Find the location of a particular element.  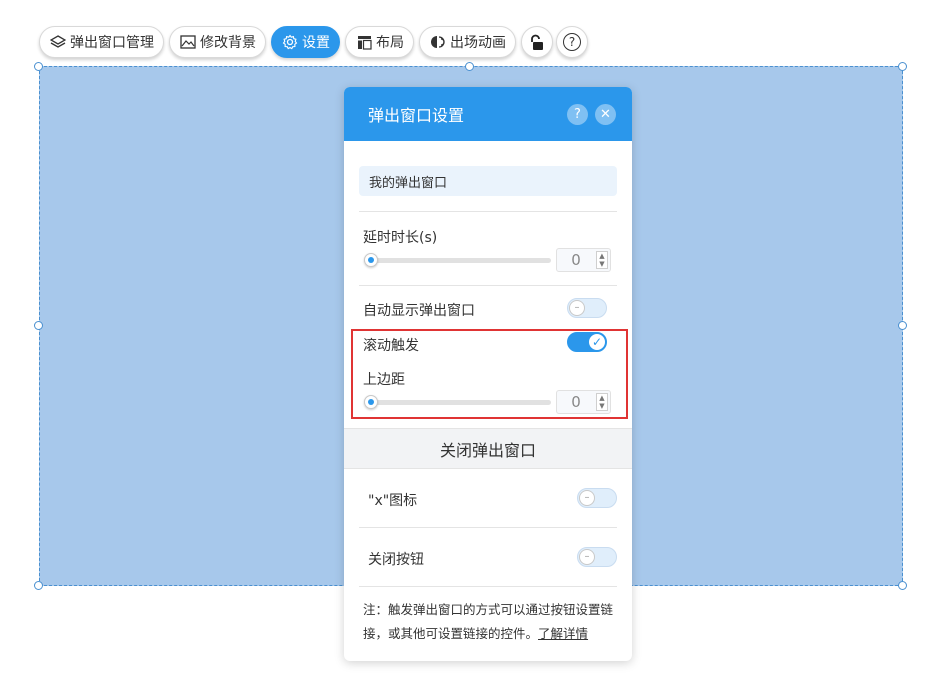

delay-label: 延时时长(s) is located at coordinates (400, 238).